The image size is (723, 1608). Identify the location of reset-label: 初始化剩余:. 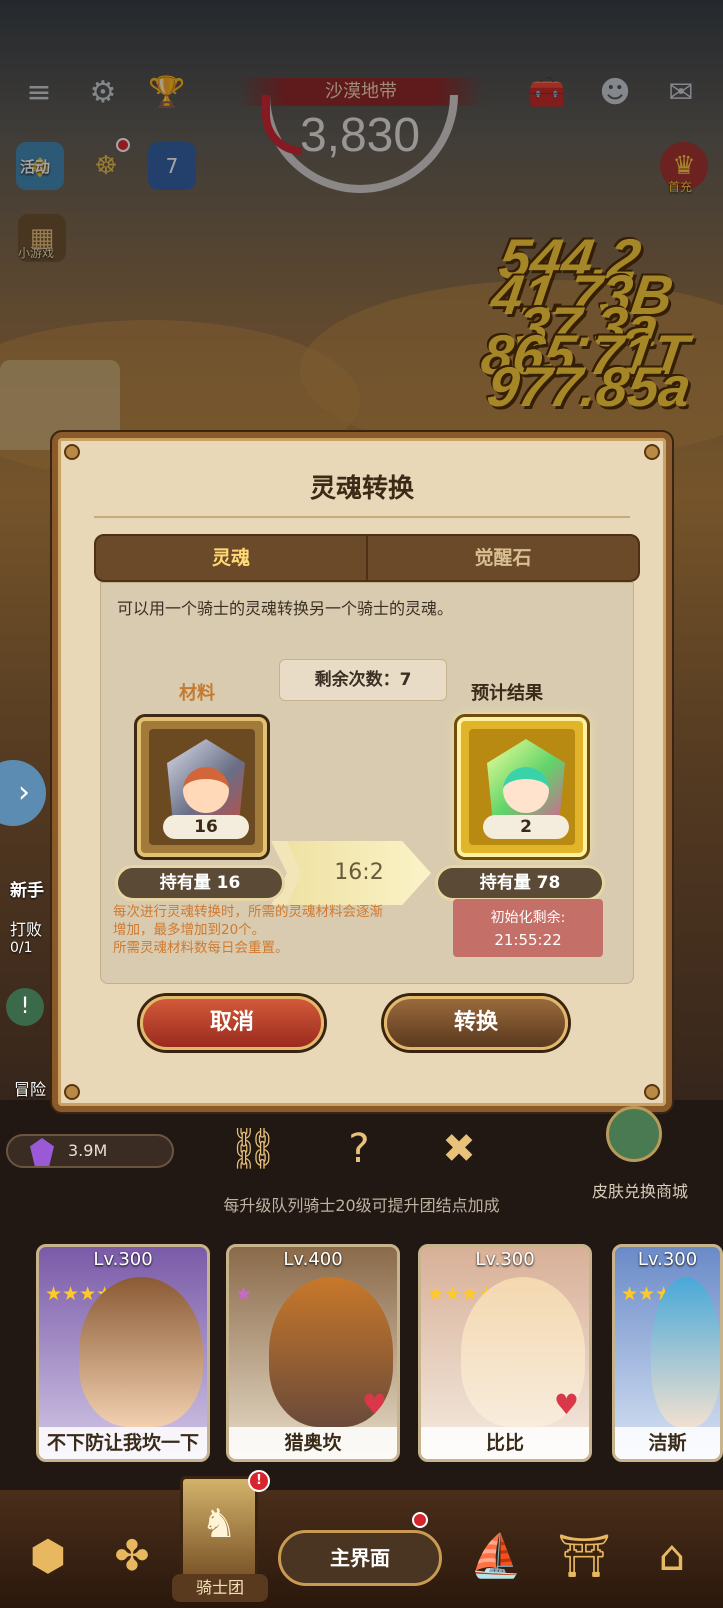
(528, 918).